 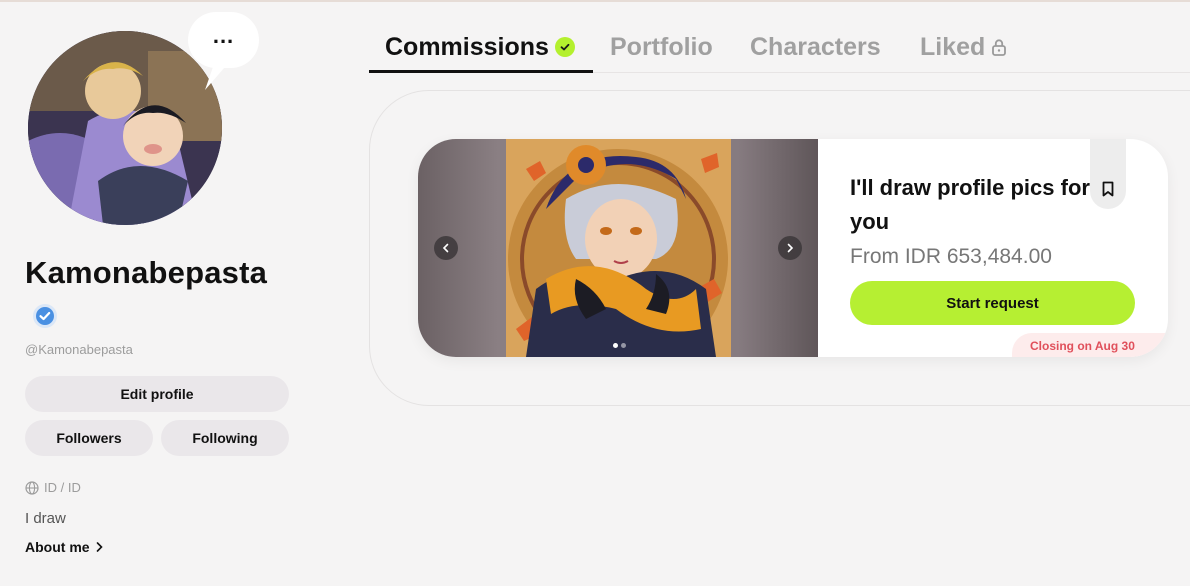 I want to click on carousel-indicators, so click(x=619, y=345).